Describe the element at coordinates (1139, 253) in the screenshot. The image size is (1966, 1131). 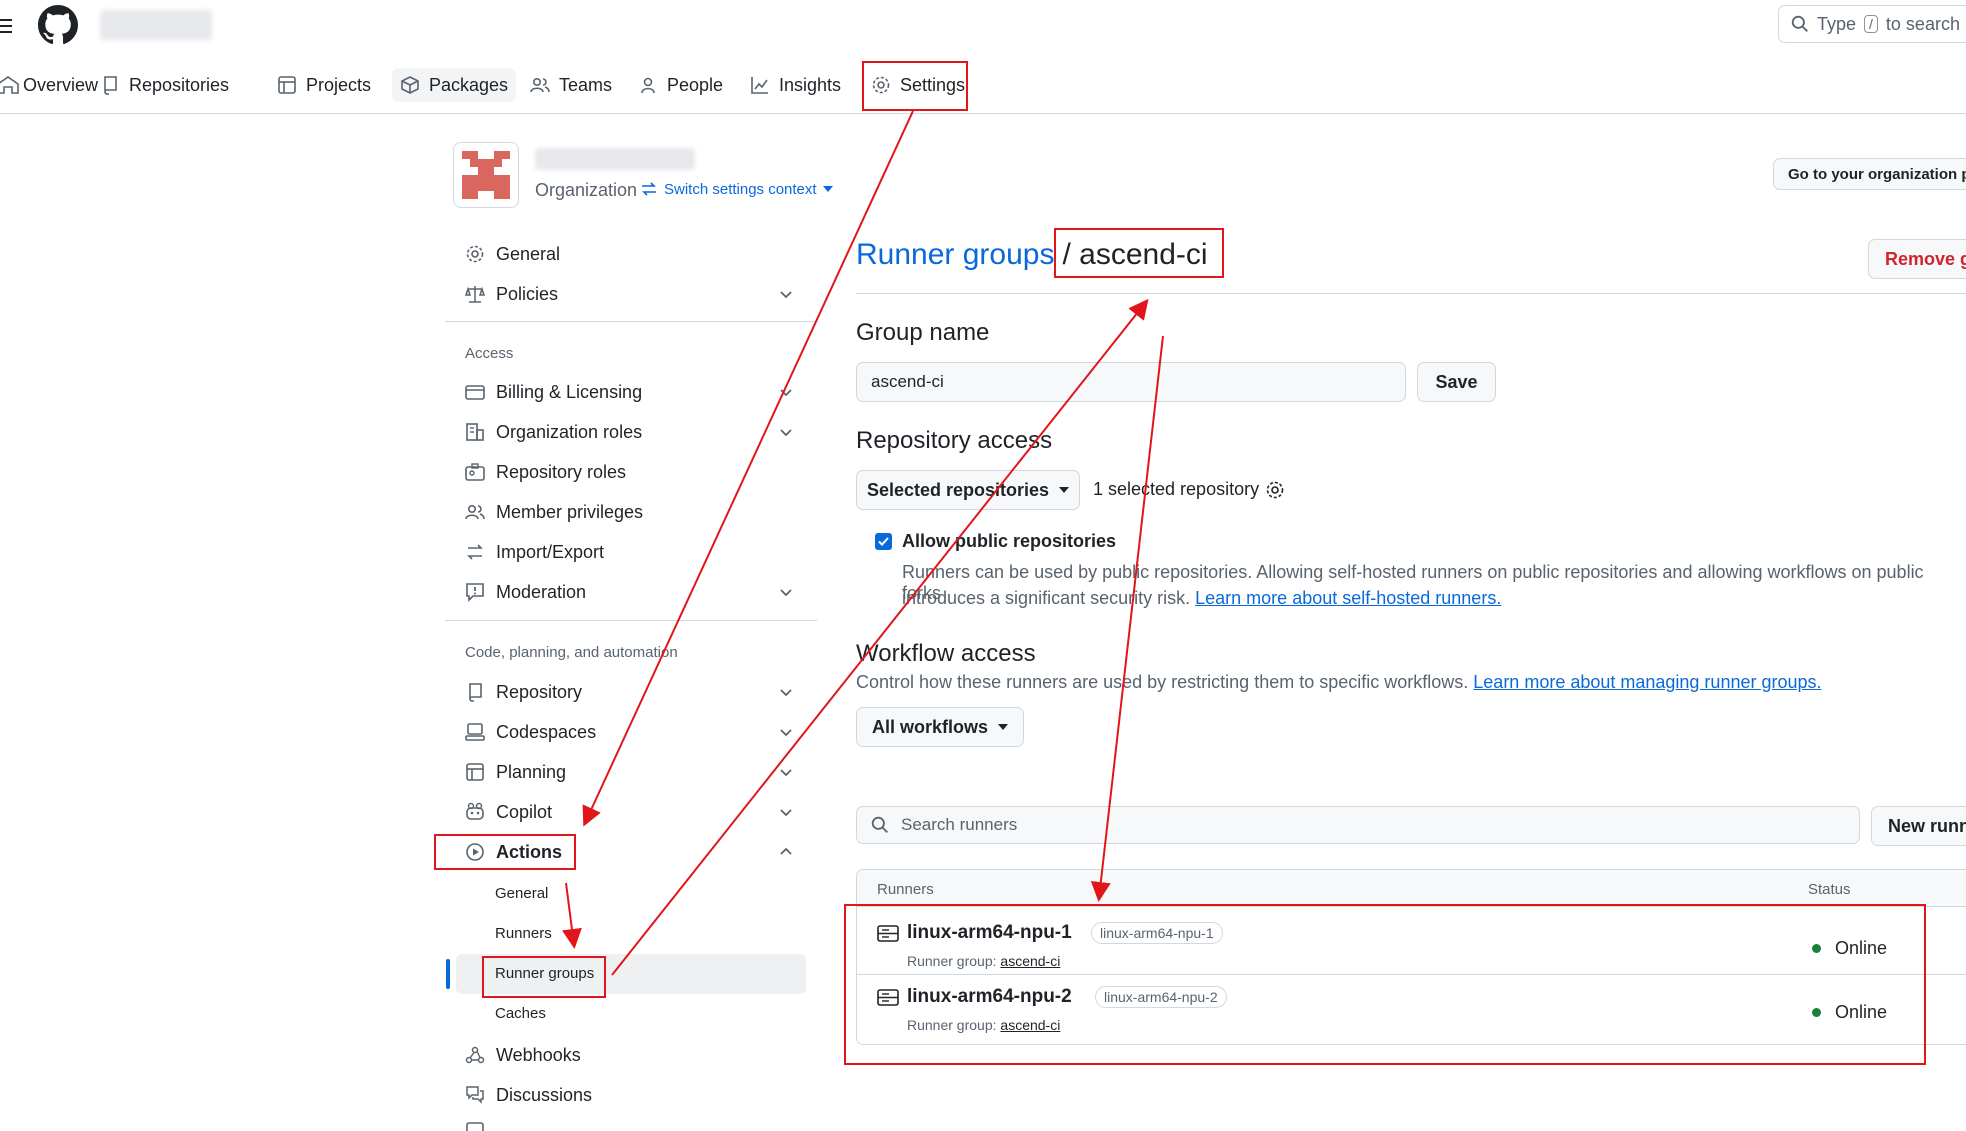
I see `annotation-box-title` at that location.